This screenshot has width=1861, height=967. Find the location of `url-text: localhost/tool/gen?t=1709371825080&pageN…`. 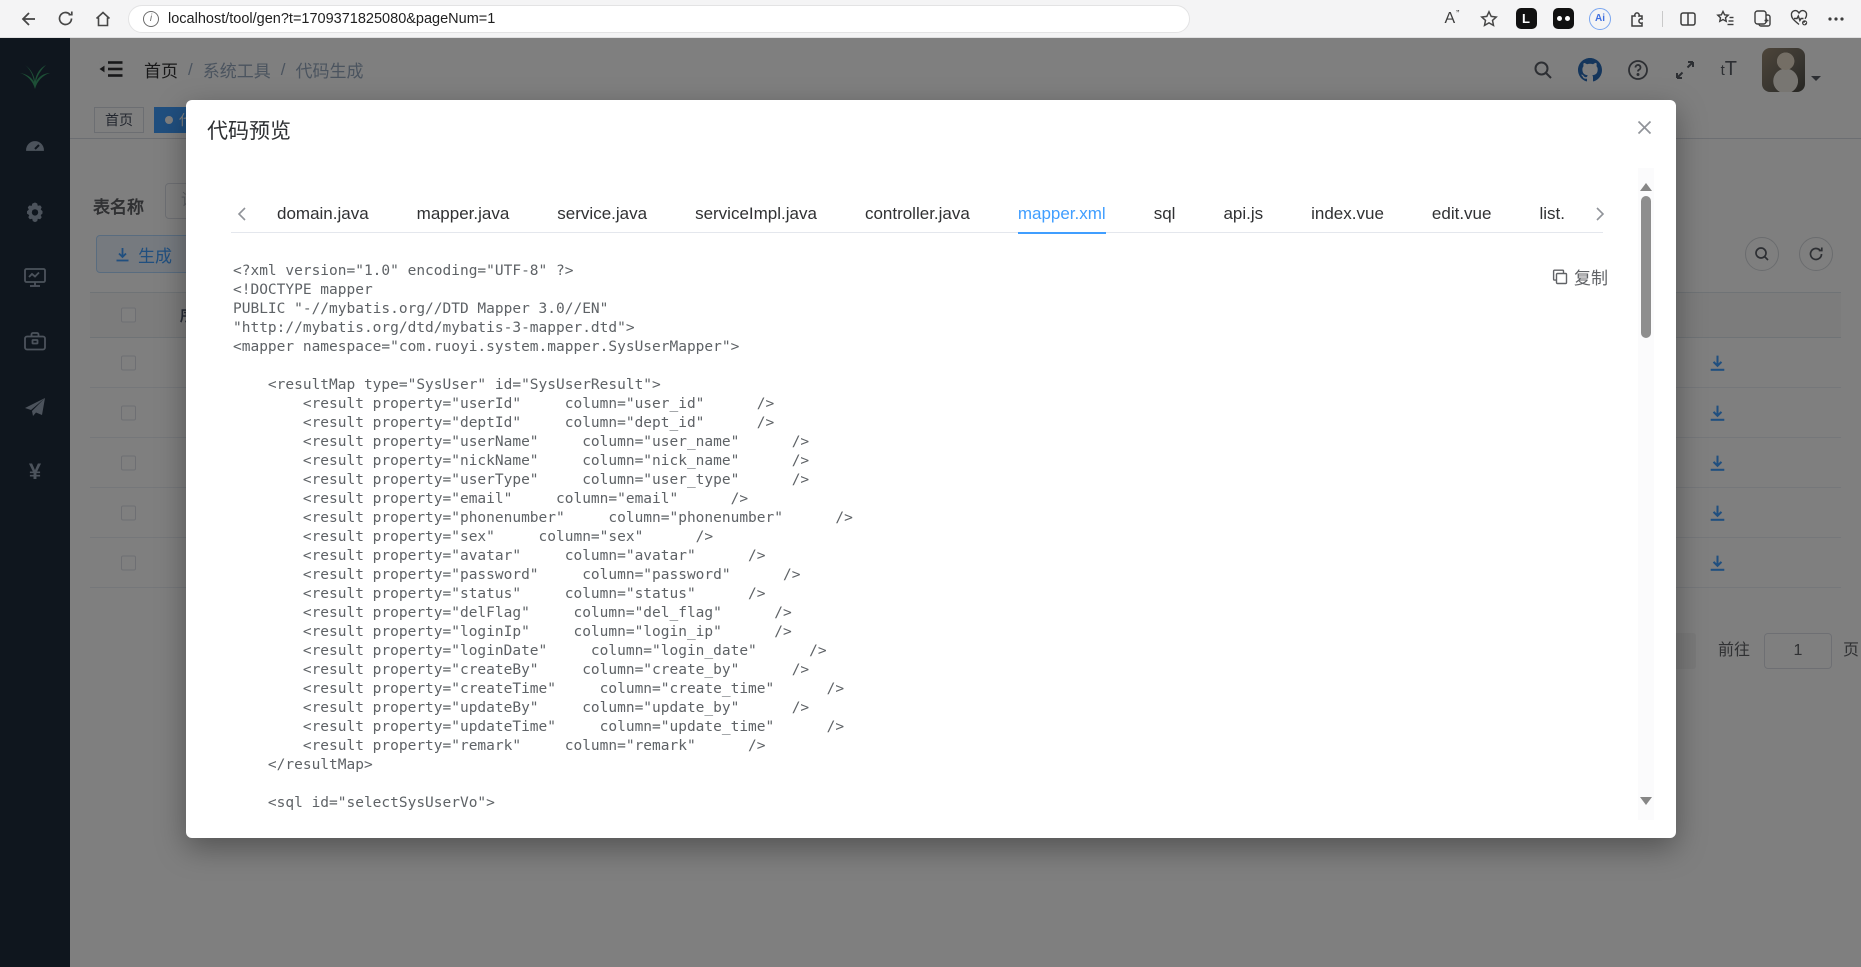

url-text: localhost/tool/gen?t=1709371825080&pageN… is located at coordinates (331, 19).